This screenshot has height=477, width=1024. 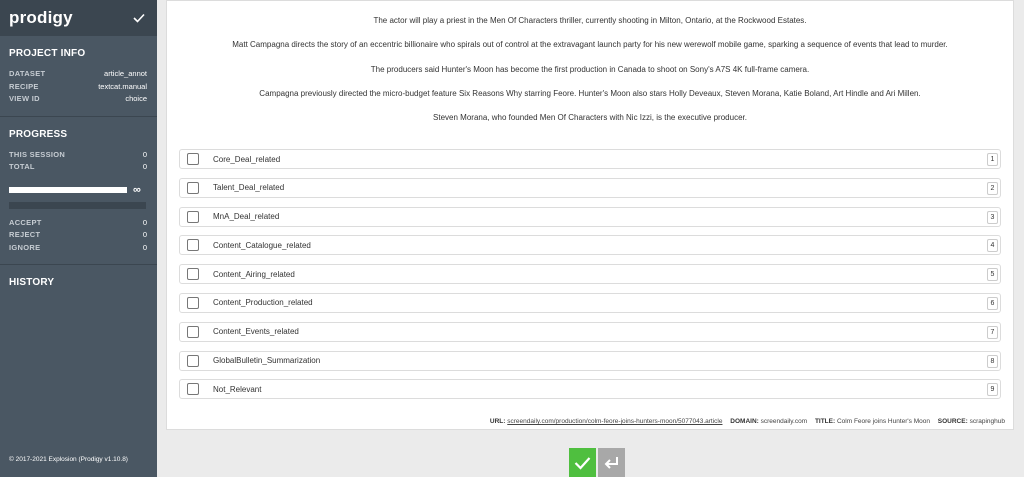 I want to click on option-label: Talent_Deal_related, so click(x=249, y=188).